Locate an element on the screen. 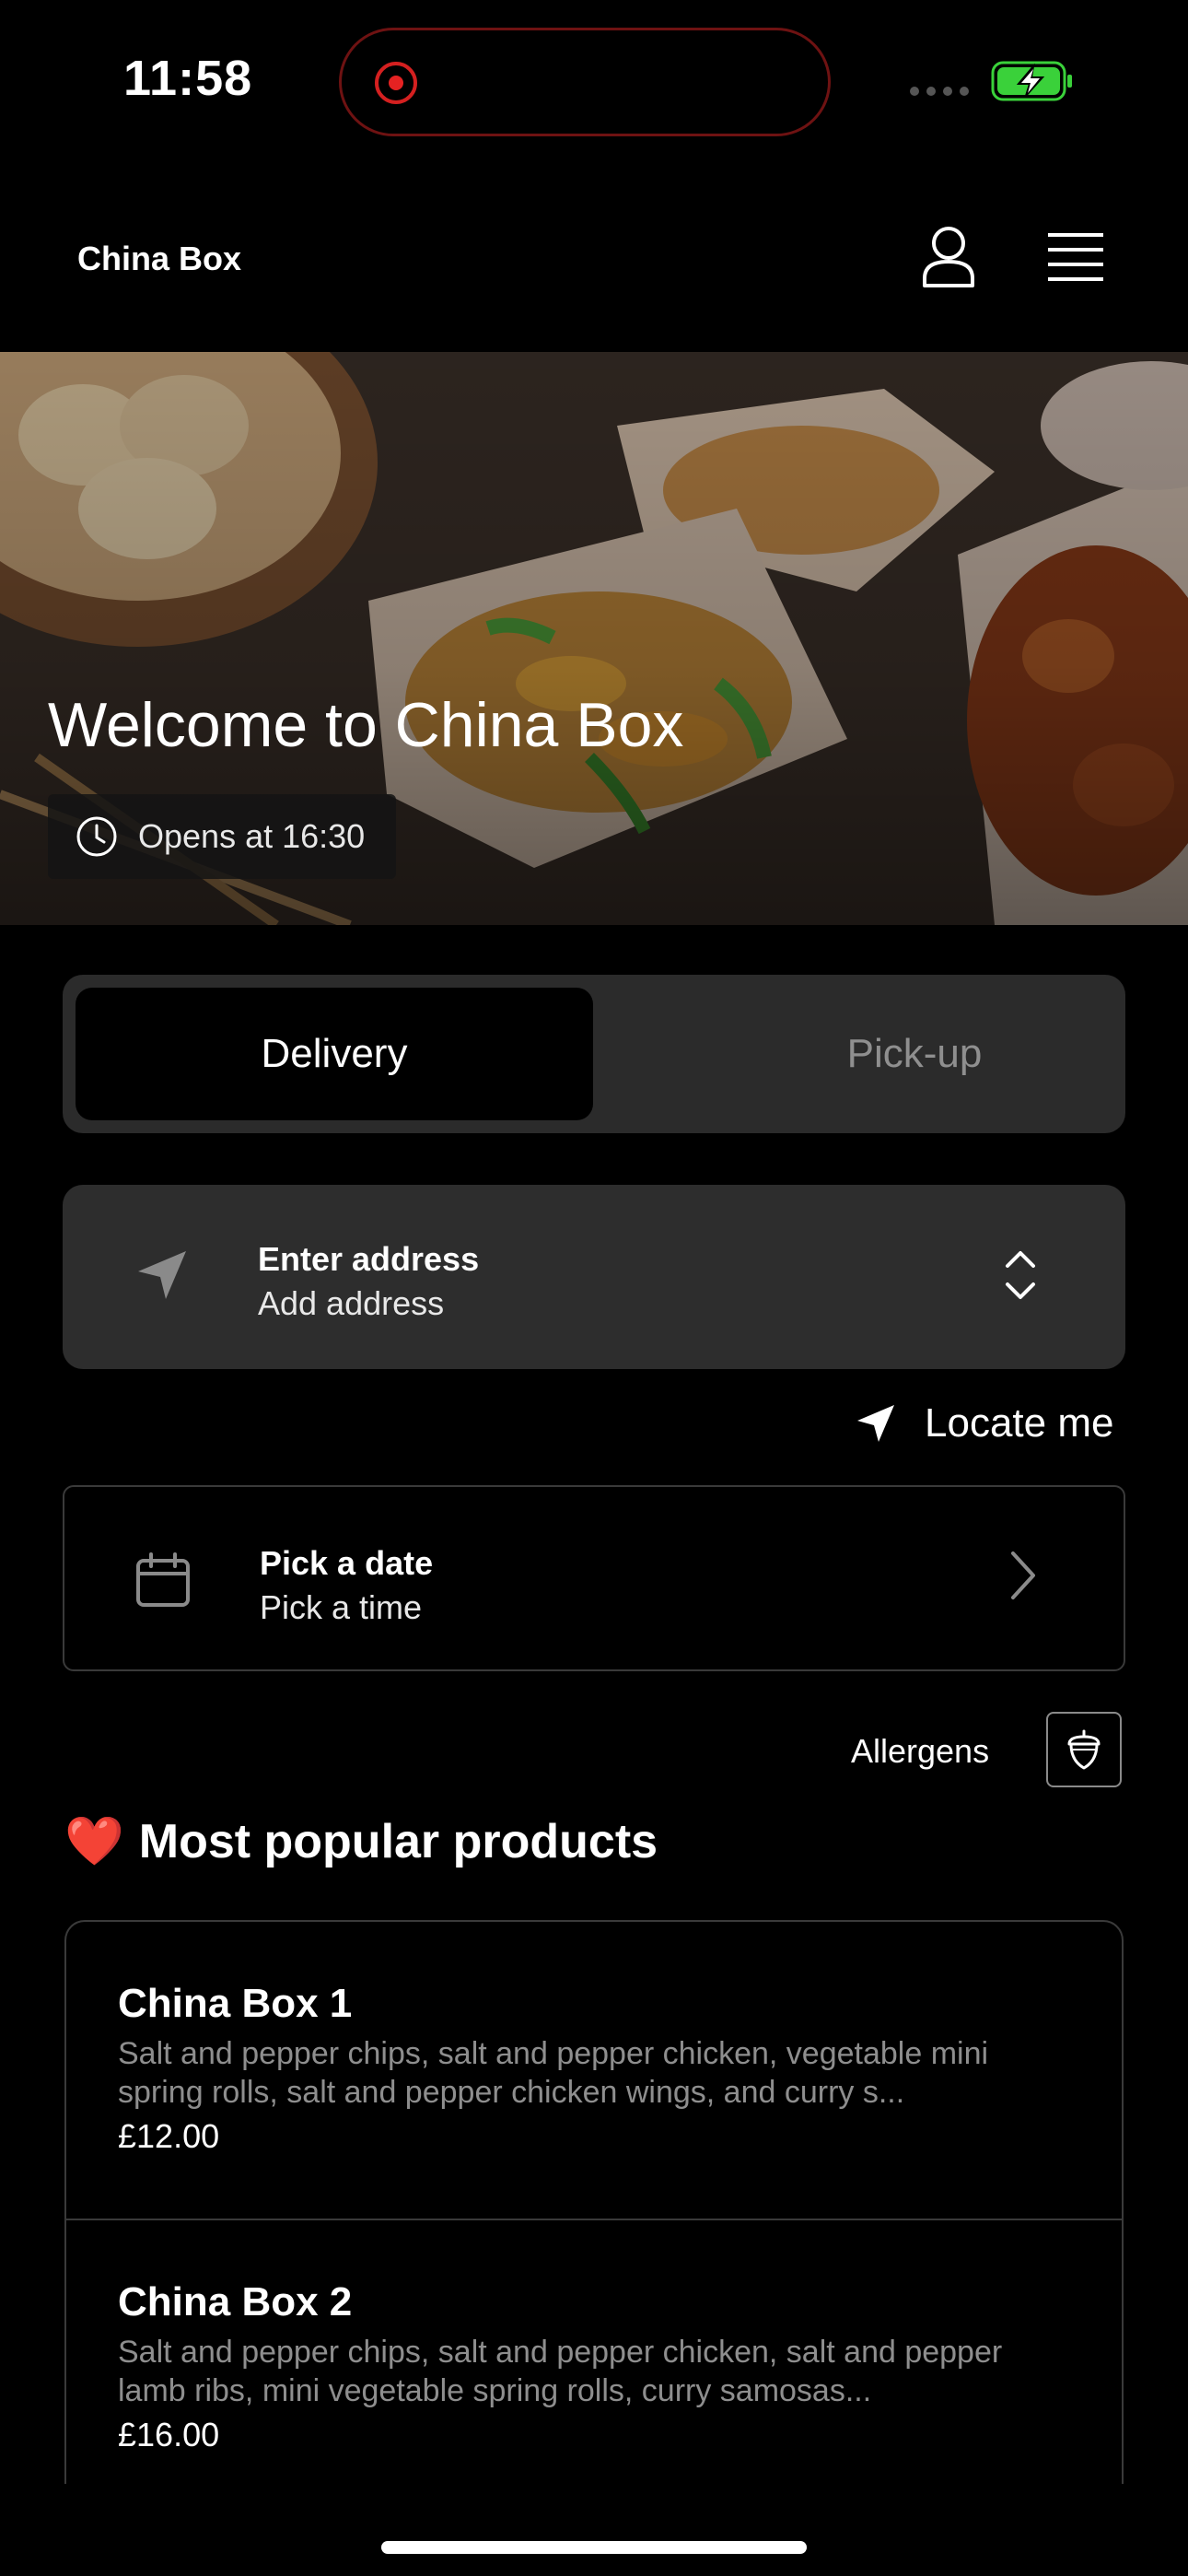 Image resolution: width=1188 pixels, height=2576 pixels. schedule-selector: Pick a date Pick a time is located at coordinates (594, 1578).